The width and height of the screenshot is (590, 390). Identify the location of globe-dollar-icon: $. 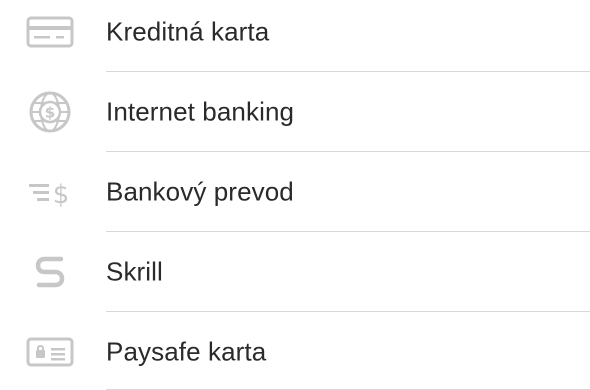
(50, 112).